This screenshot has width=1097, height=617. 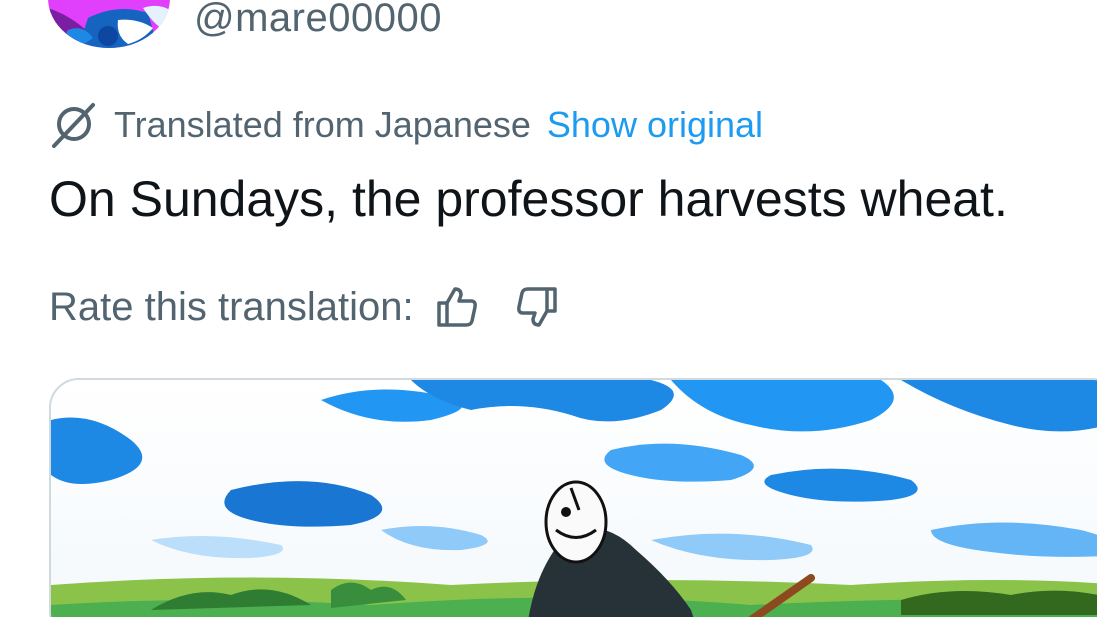 I want to click on thumbs-down-icon, so click(x=536, y=307).